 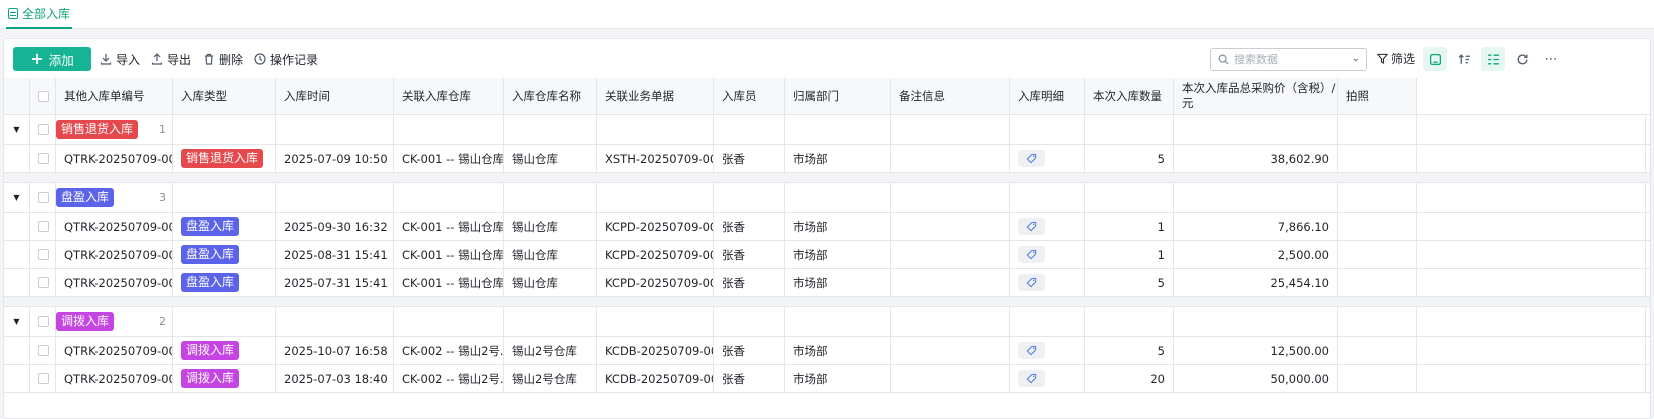 I want to click on column-header: 入库明细, so click(x=1047, y=96).